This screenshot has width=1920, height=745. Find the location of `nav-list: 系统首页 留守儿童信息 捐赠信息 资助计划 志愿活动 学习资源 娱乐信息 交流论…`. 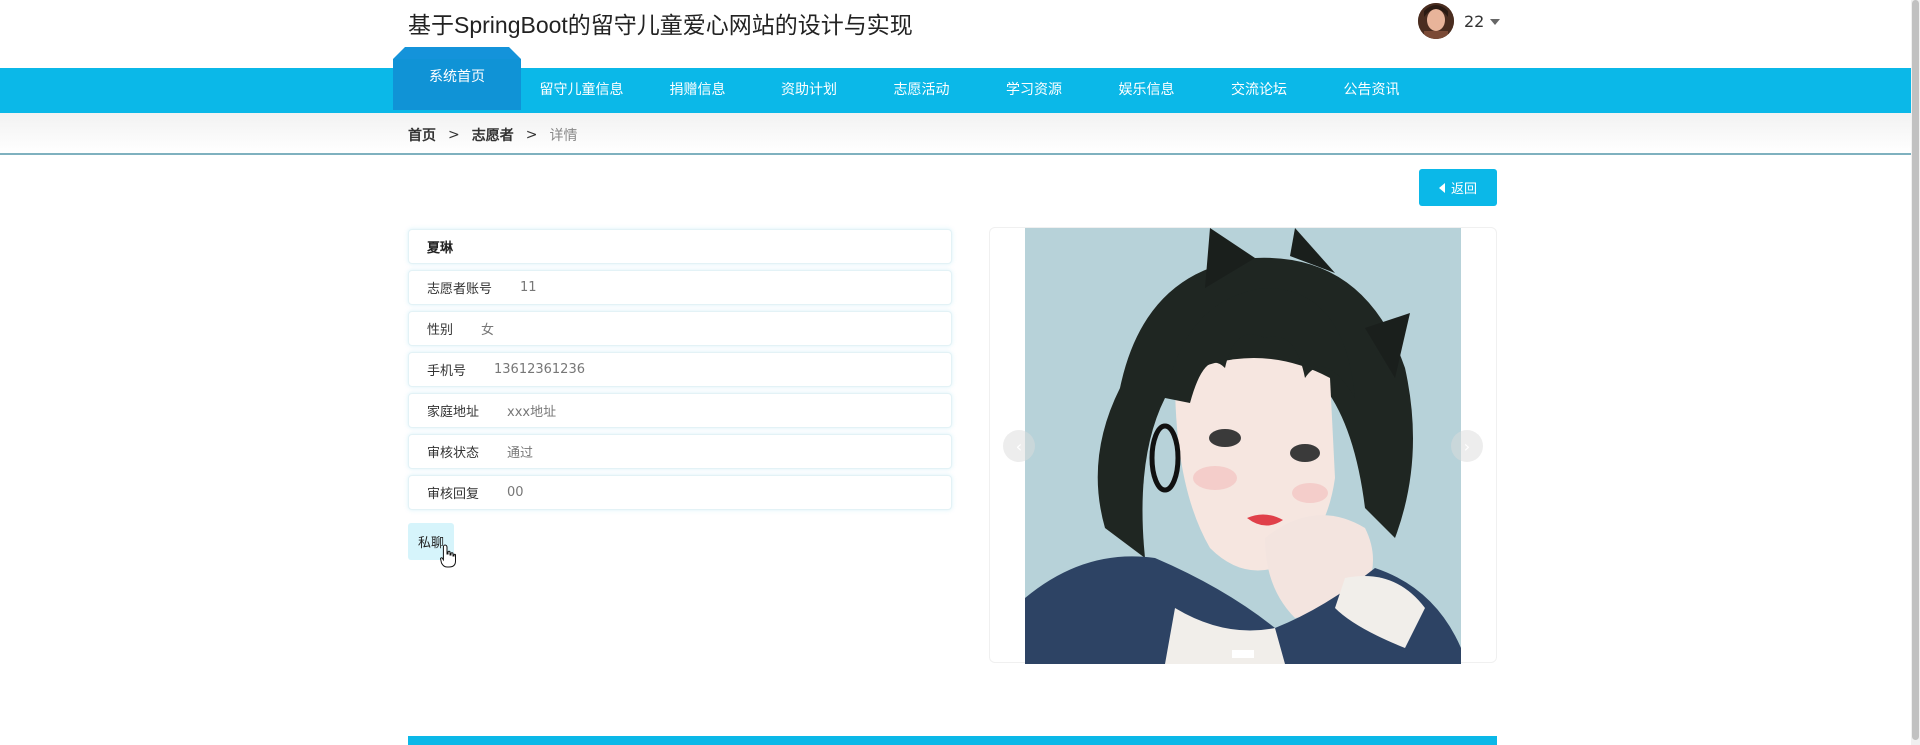

nav-list: 系统首页 留守儿童信息 捐赠信息 资助计划 志愿活动 学习资源 娱乐信息 交流论… is located at coordinates (910, 86).